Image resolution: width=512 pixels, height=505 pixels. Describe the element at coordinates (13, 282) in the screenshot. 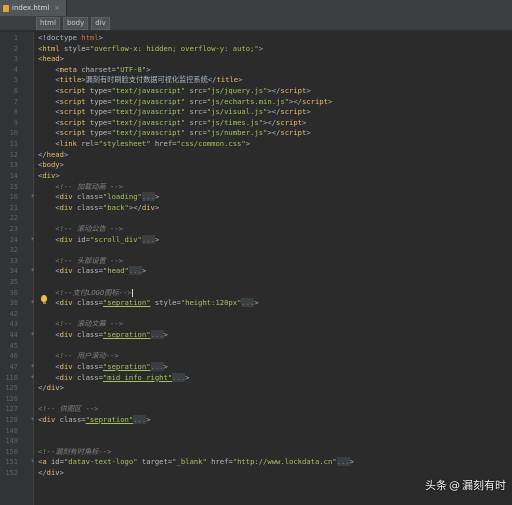

I see `line-number: 35` at that location.